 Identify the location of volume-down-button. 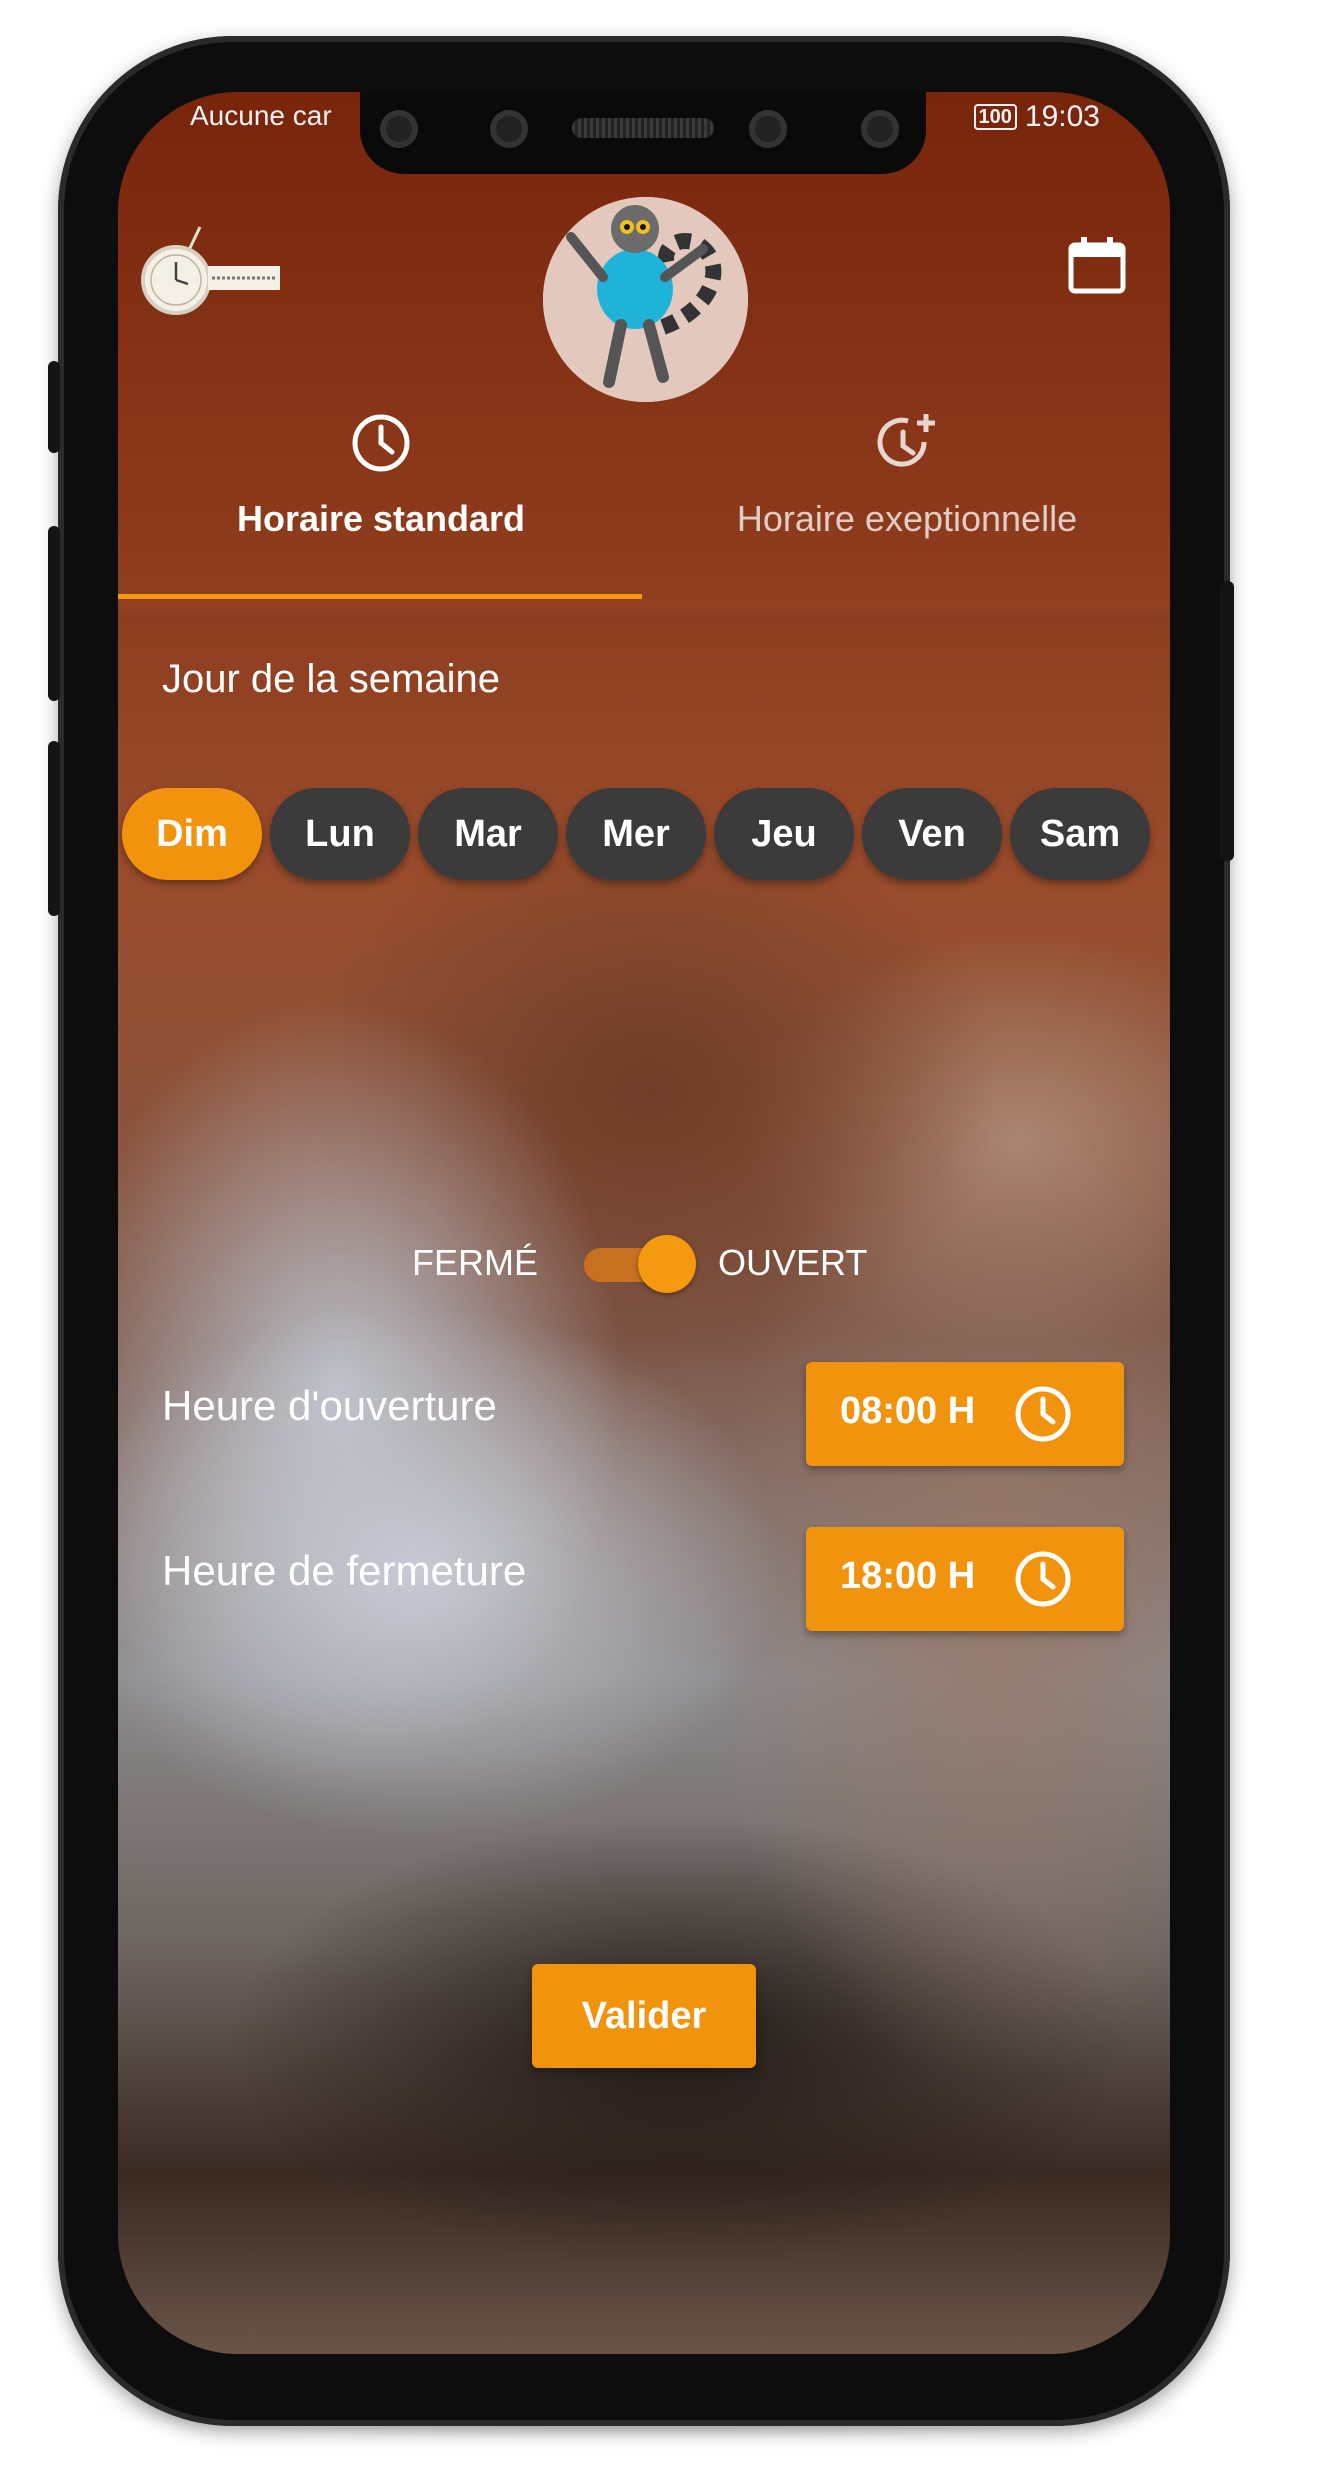
(54, 828).